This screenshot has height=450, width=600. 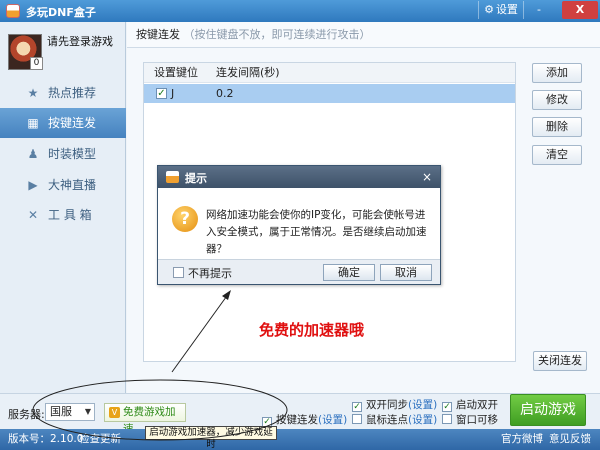 What do you see at coordinates (557, 127) in the screenshot?
I see `delete-button: 删除` at bounding box center [557, 127].